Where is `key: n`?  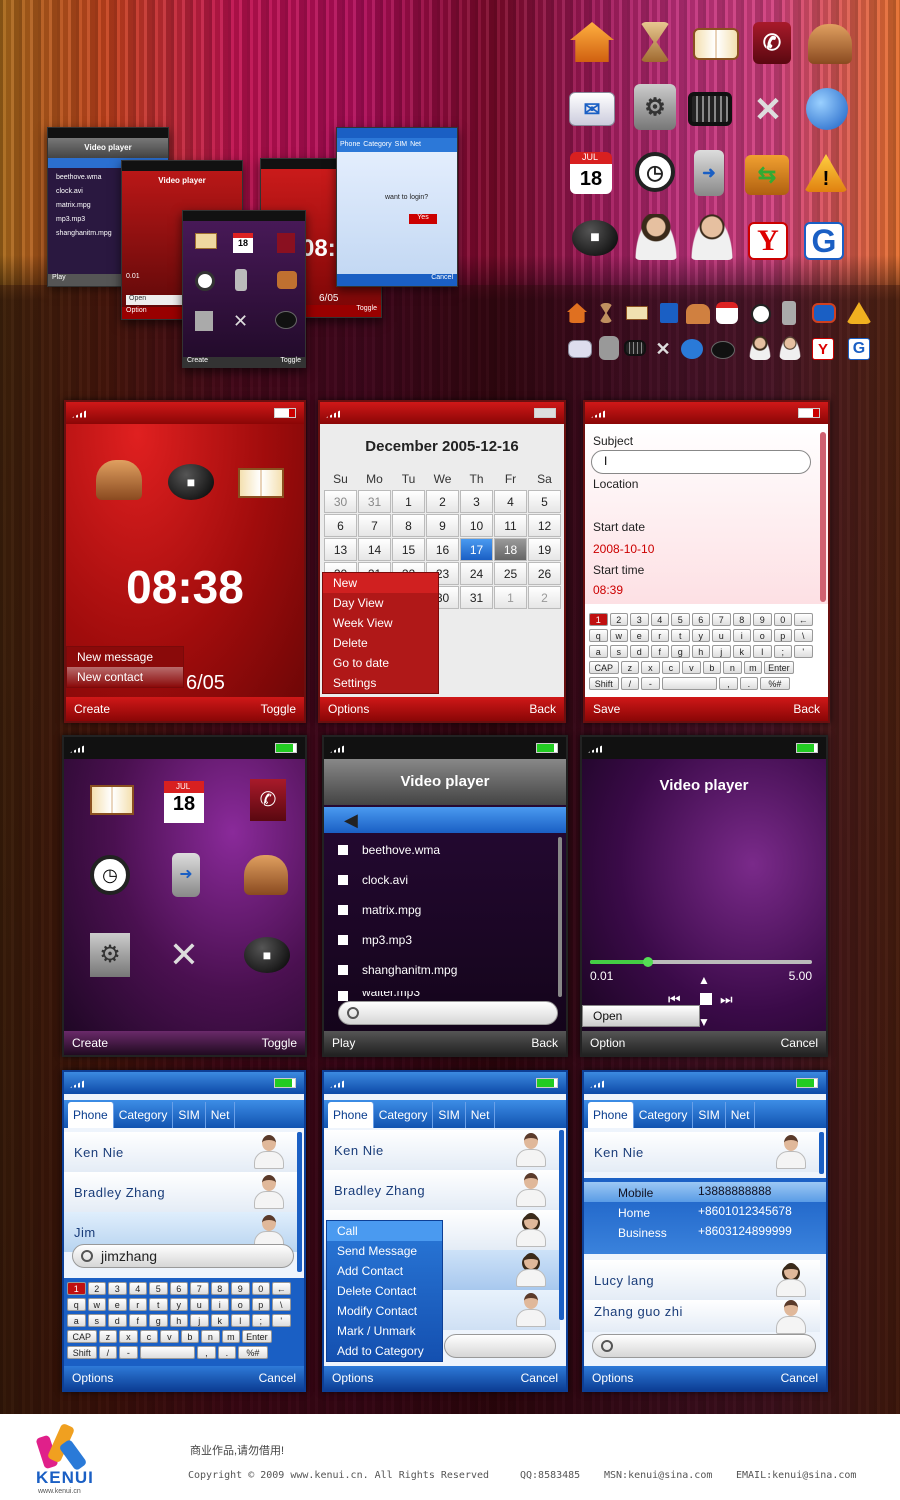
key: n is located at coordinates (210, 1336).